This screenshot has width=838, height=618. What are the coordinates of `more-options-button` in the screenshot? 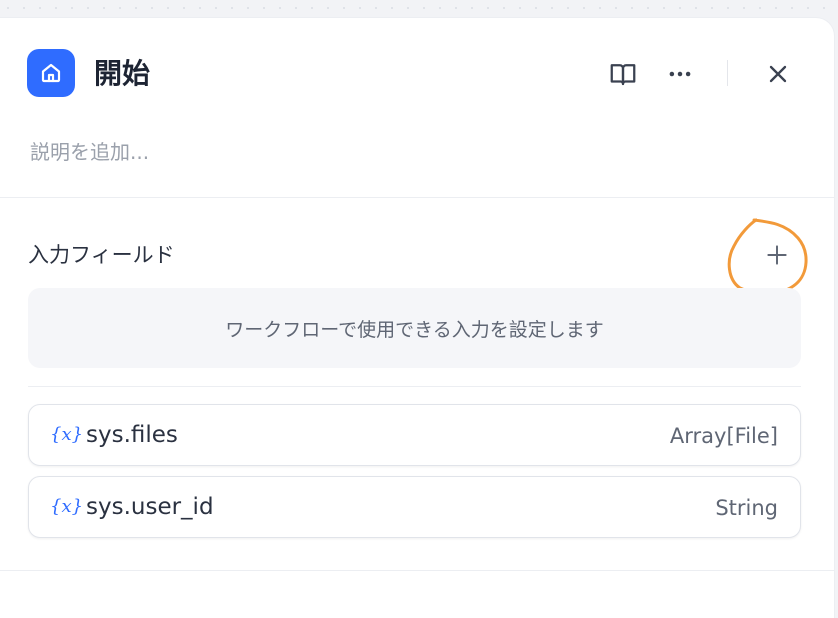 It's located at (680, 74).